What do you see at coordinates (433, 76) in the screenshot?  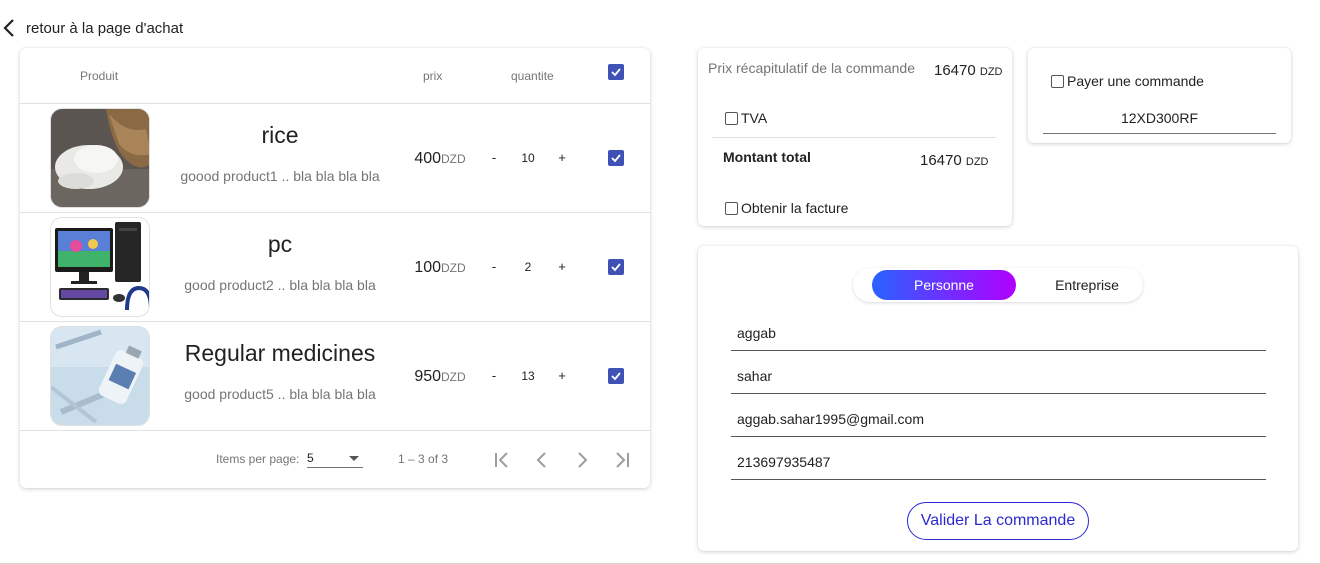 I see `header-price: prix` at bounding box center [433, 76].